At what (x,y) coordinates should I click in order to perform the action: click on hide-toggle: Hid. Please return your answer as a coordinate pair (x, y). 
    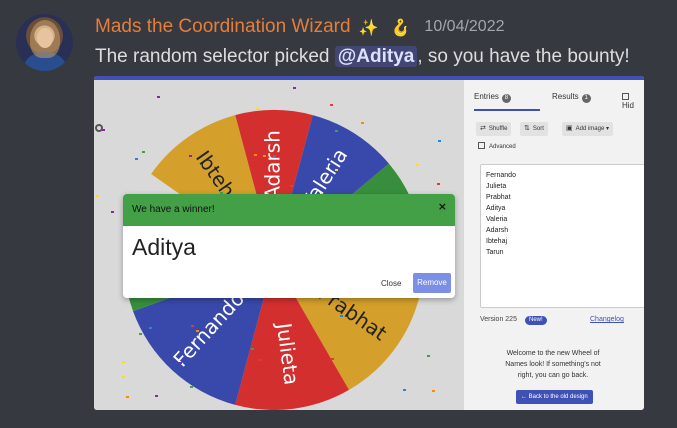
    Looking at the image, I should click on (633, 101).